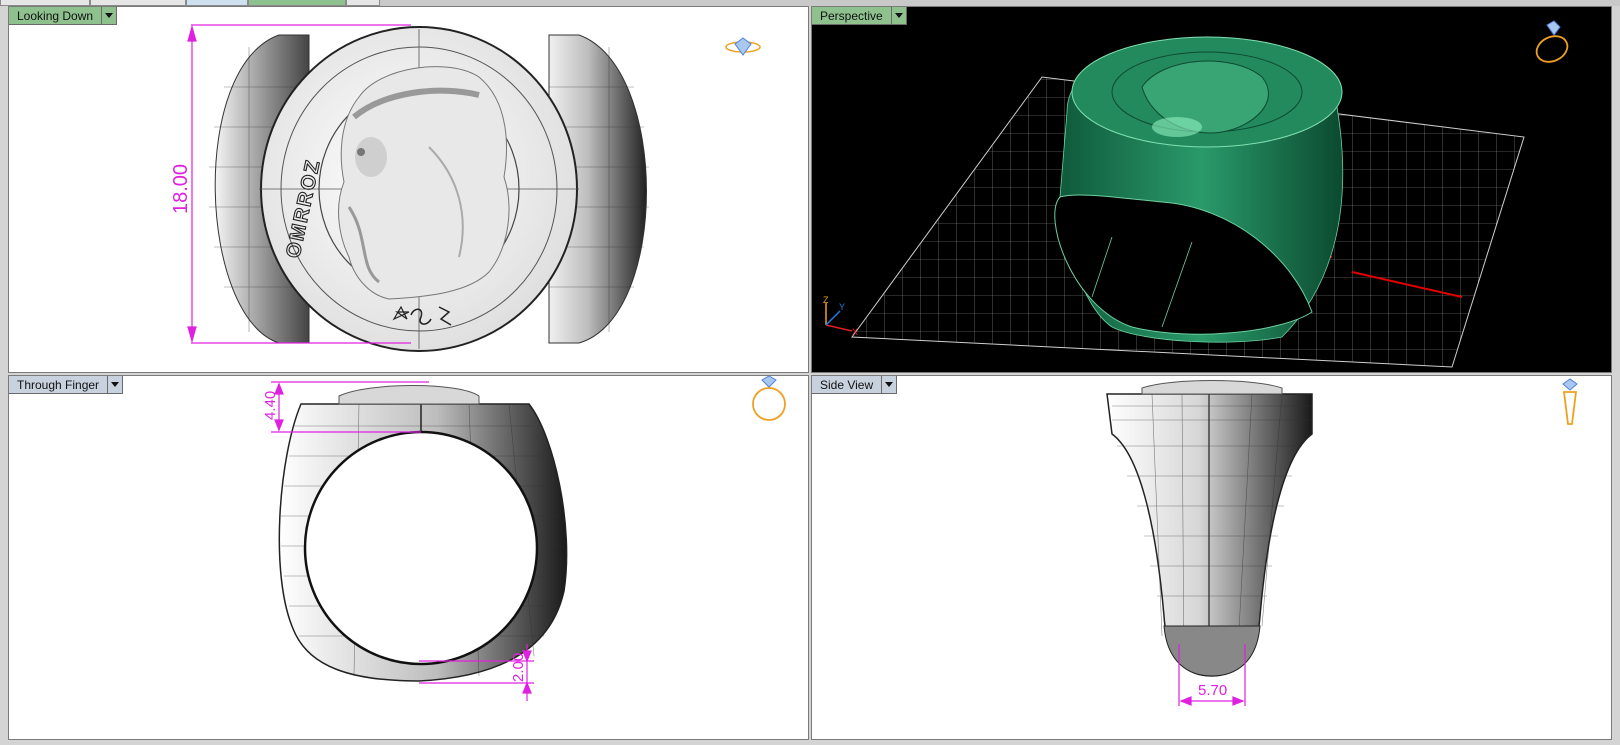 The image size is (1620, 745). I want to click on viewport-title: Perspective, so click(852, 16).